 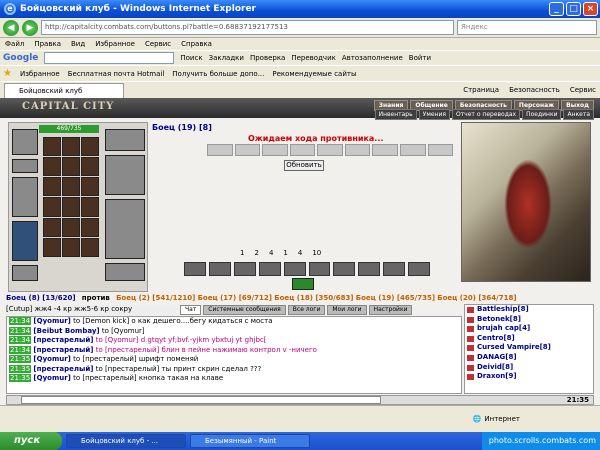 What do you see at coordinates (529, 348) in the screenshot?
I see `player-item: Cursed Vampire[8]` at bounding box center [529, 348].